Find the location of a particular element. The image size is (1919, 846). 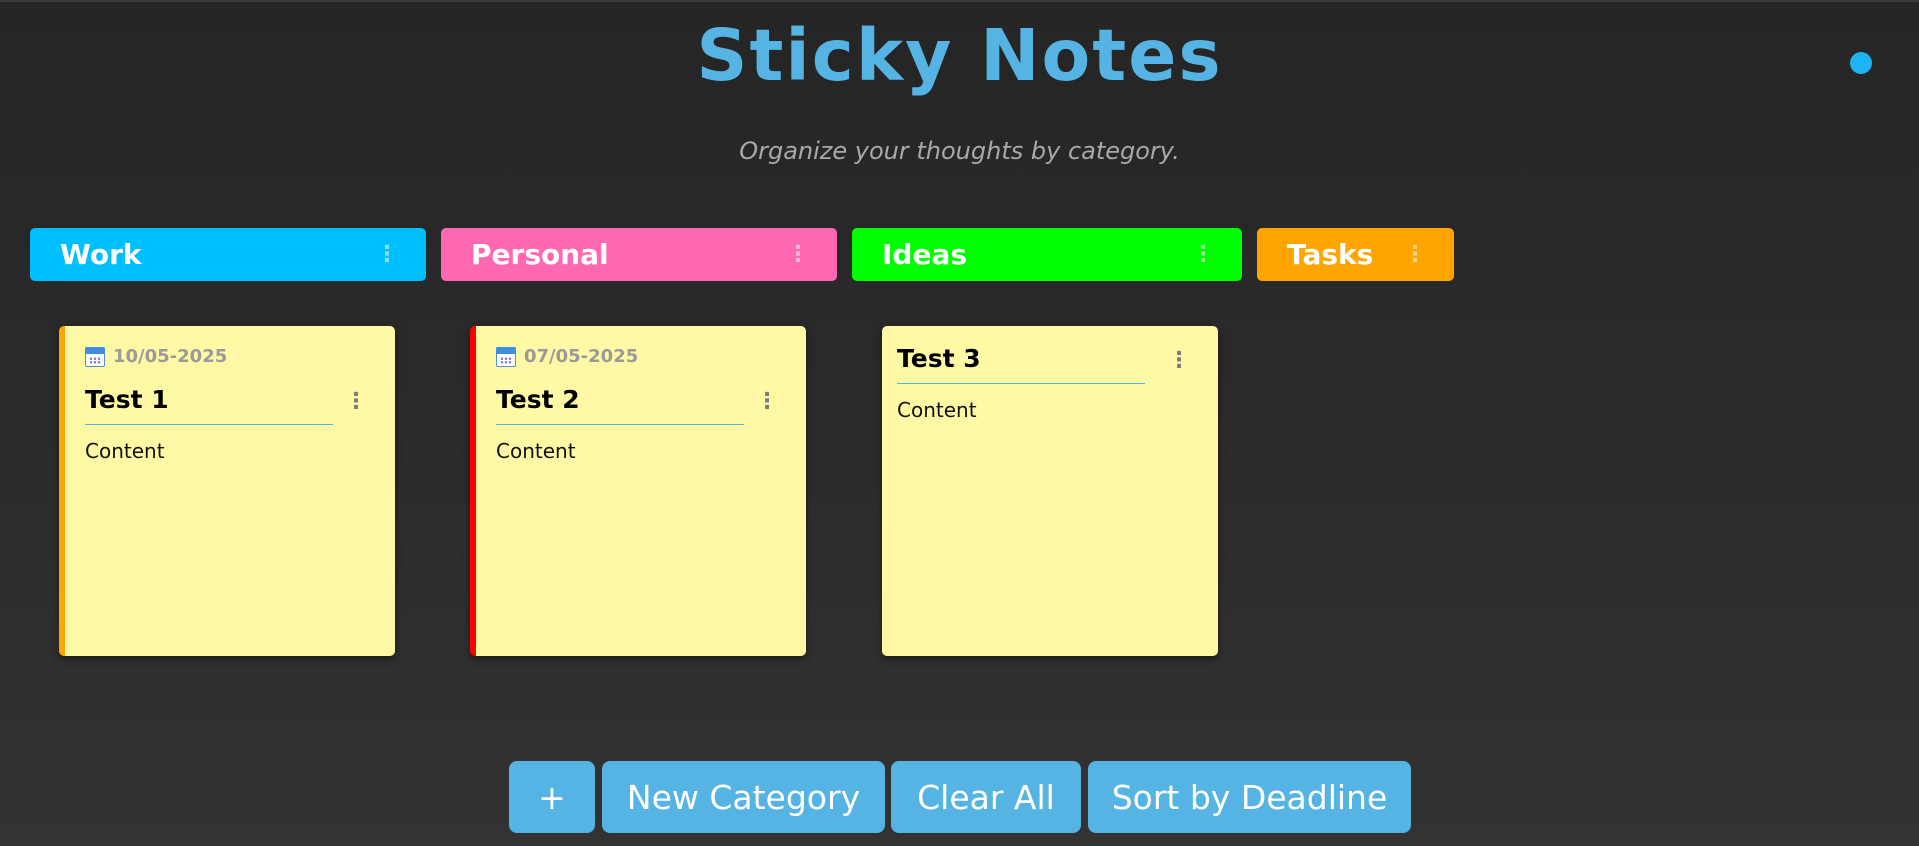

new-category-button: New Category is located at coordinates (743, 797).